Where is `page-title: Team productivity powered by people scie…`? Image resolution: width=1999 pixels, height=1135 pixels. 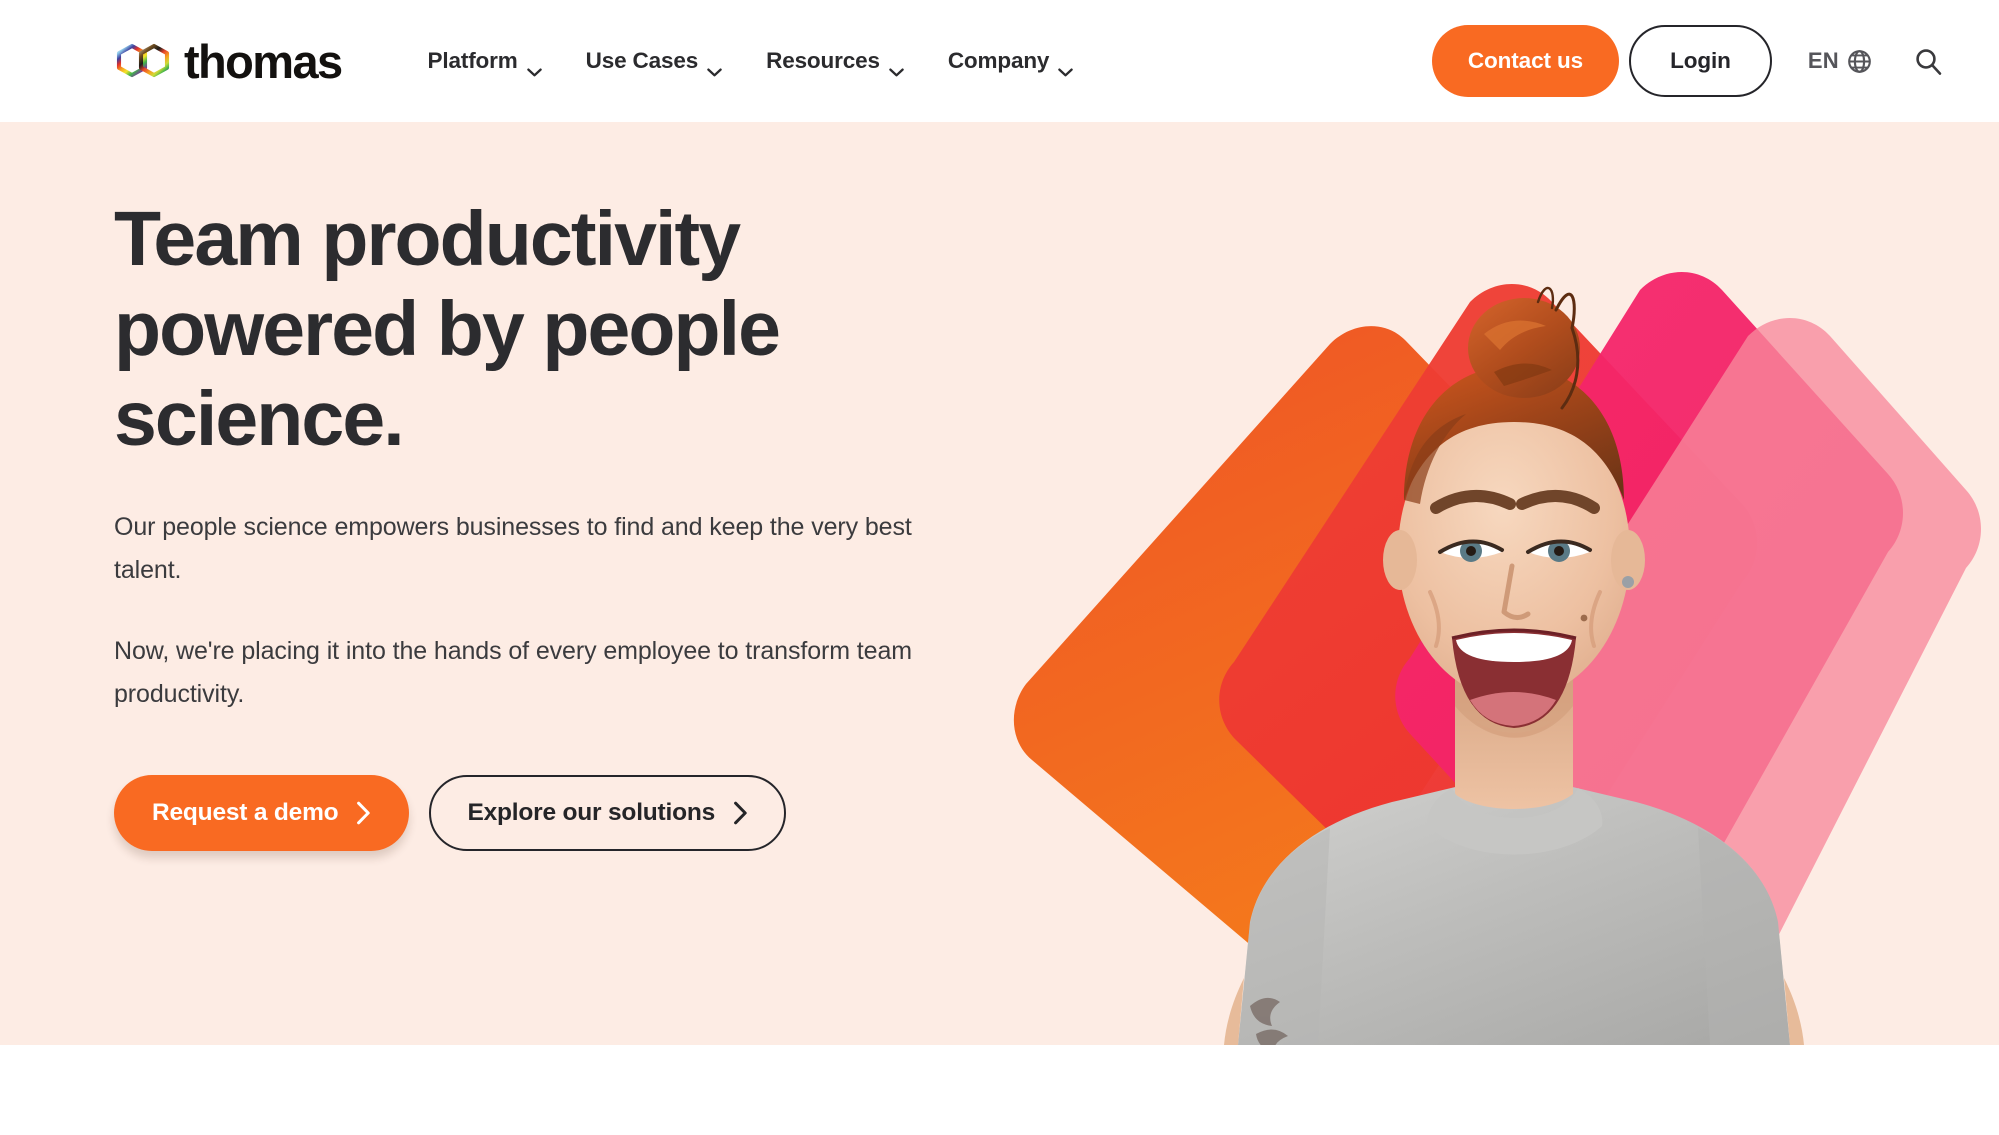 page-title: Team productivity powered by people scie… is located at coordinates (447, 329).